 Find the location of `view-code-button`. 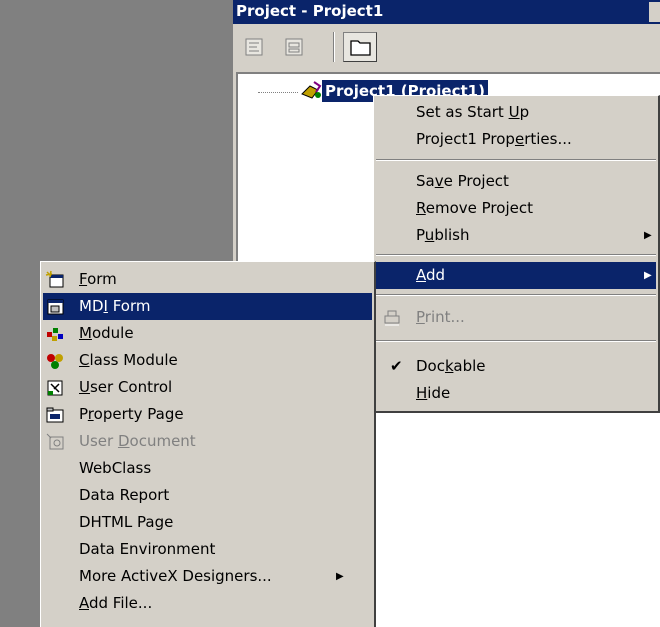

view-code-button is located at coordinates (254, 47).